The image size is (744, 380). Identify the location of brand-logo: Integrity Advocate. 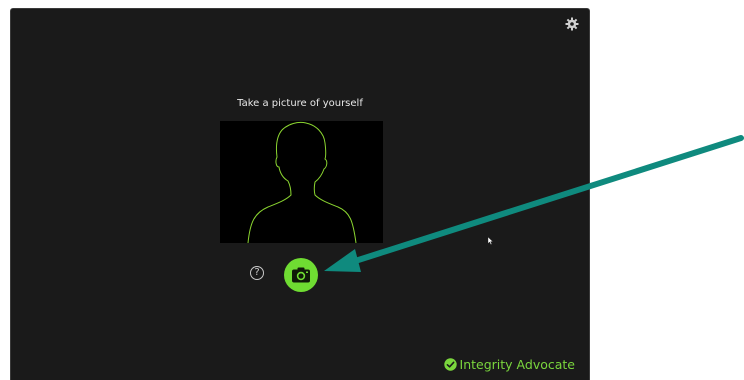
(509, 364).